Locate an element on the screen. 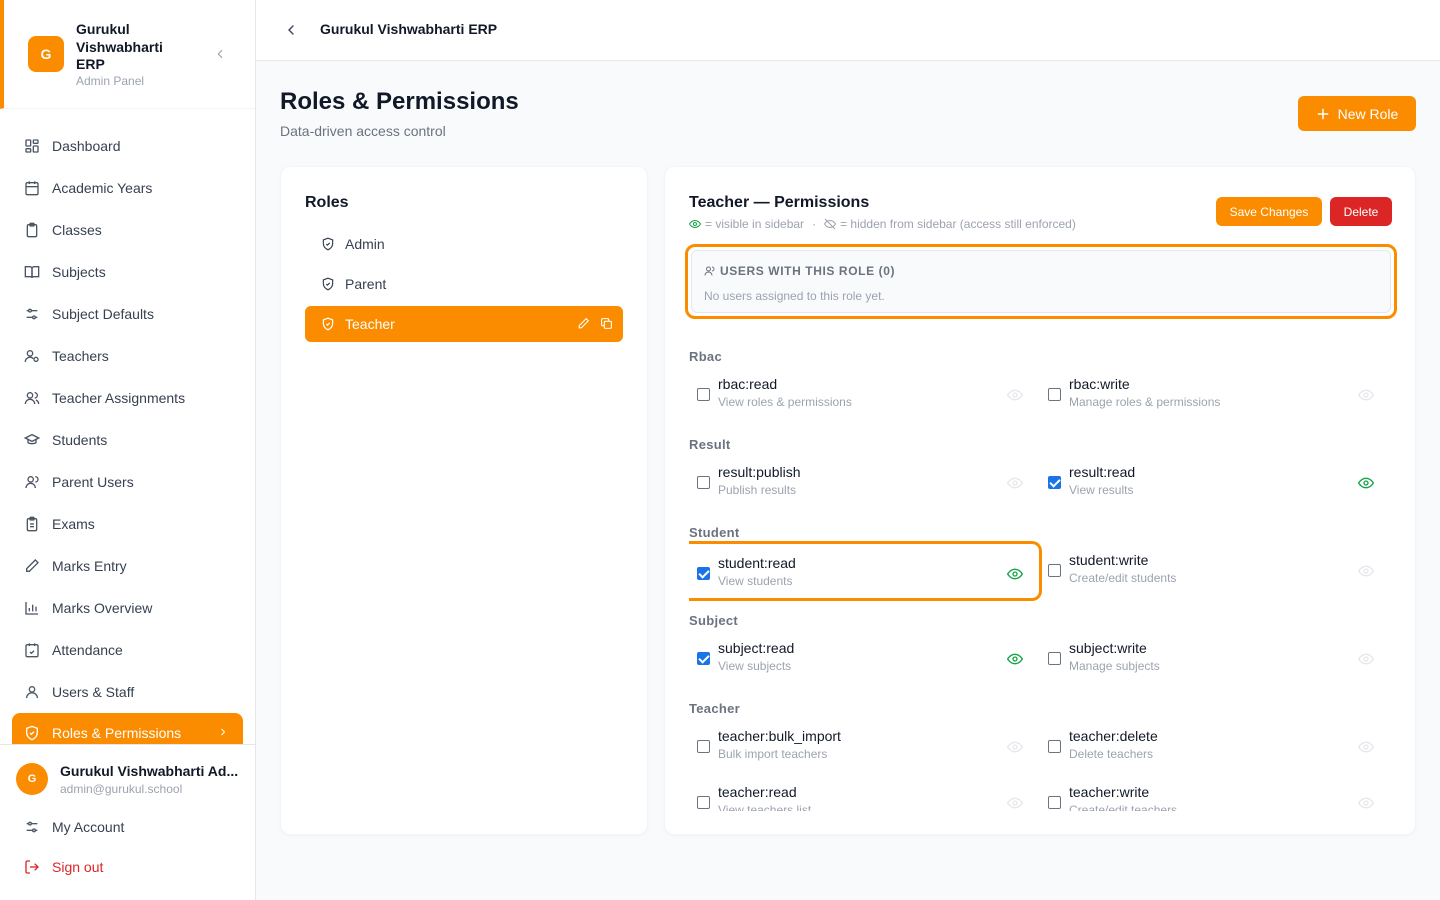  permission-subject-read: subject:read View subjects is located at coordinates (861, 659).